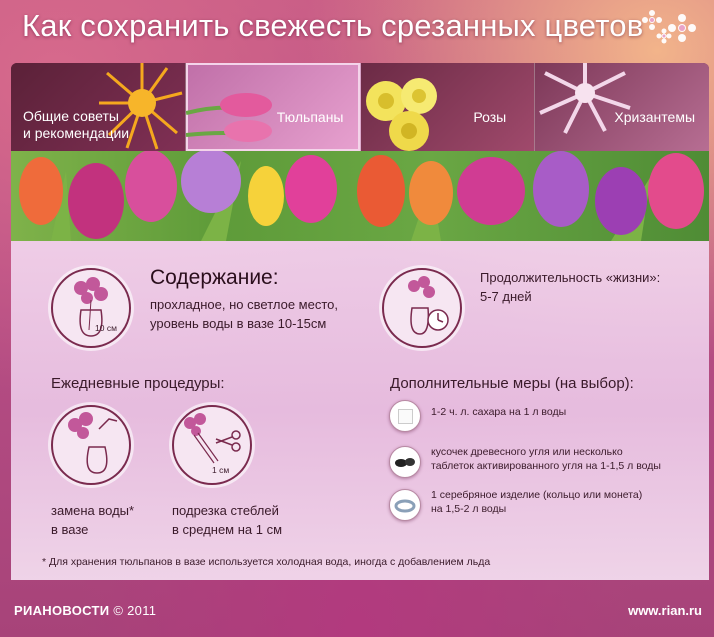  I want to click on vase-icon, so click(91, 307).